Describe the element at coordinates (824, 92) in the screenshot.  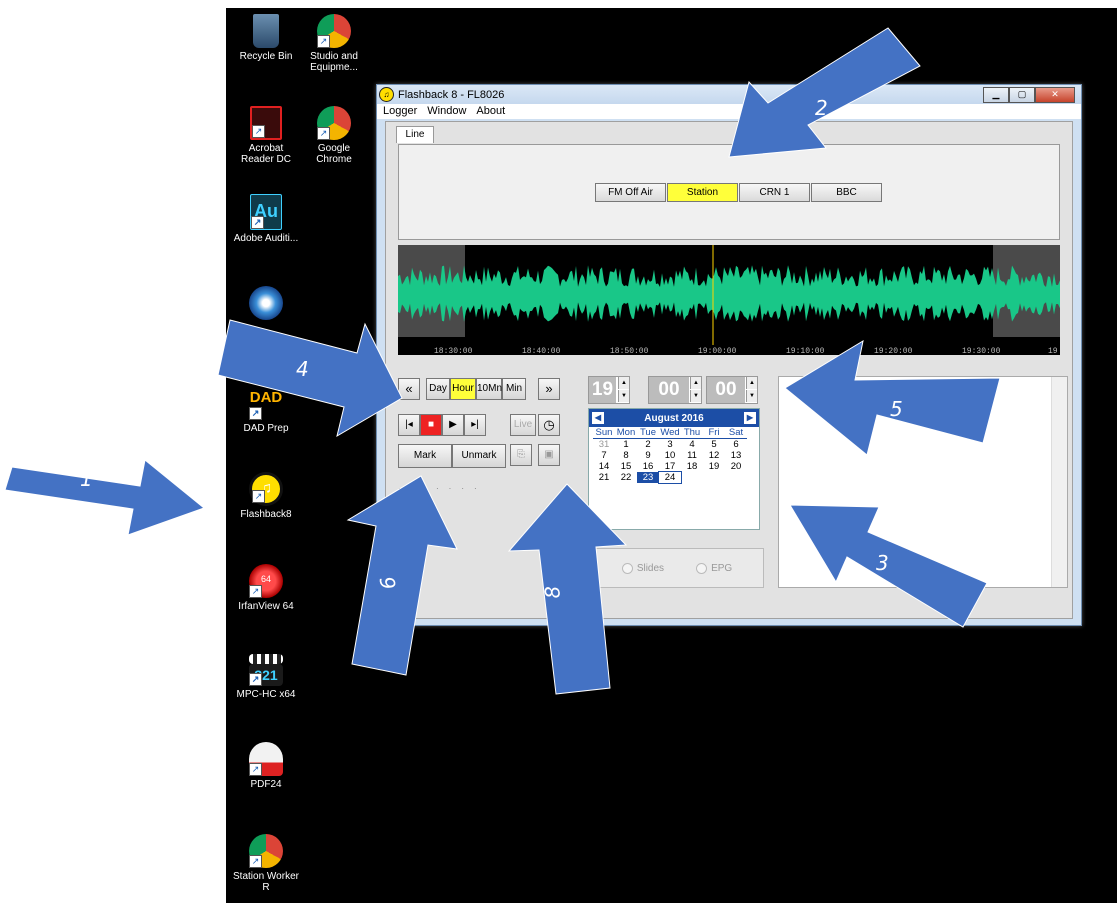
I see `annotation-arrow-2: 2` at that location.